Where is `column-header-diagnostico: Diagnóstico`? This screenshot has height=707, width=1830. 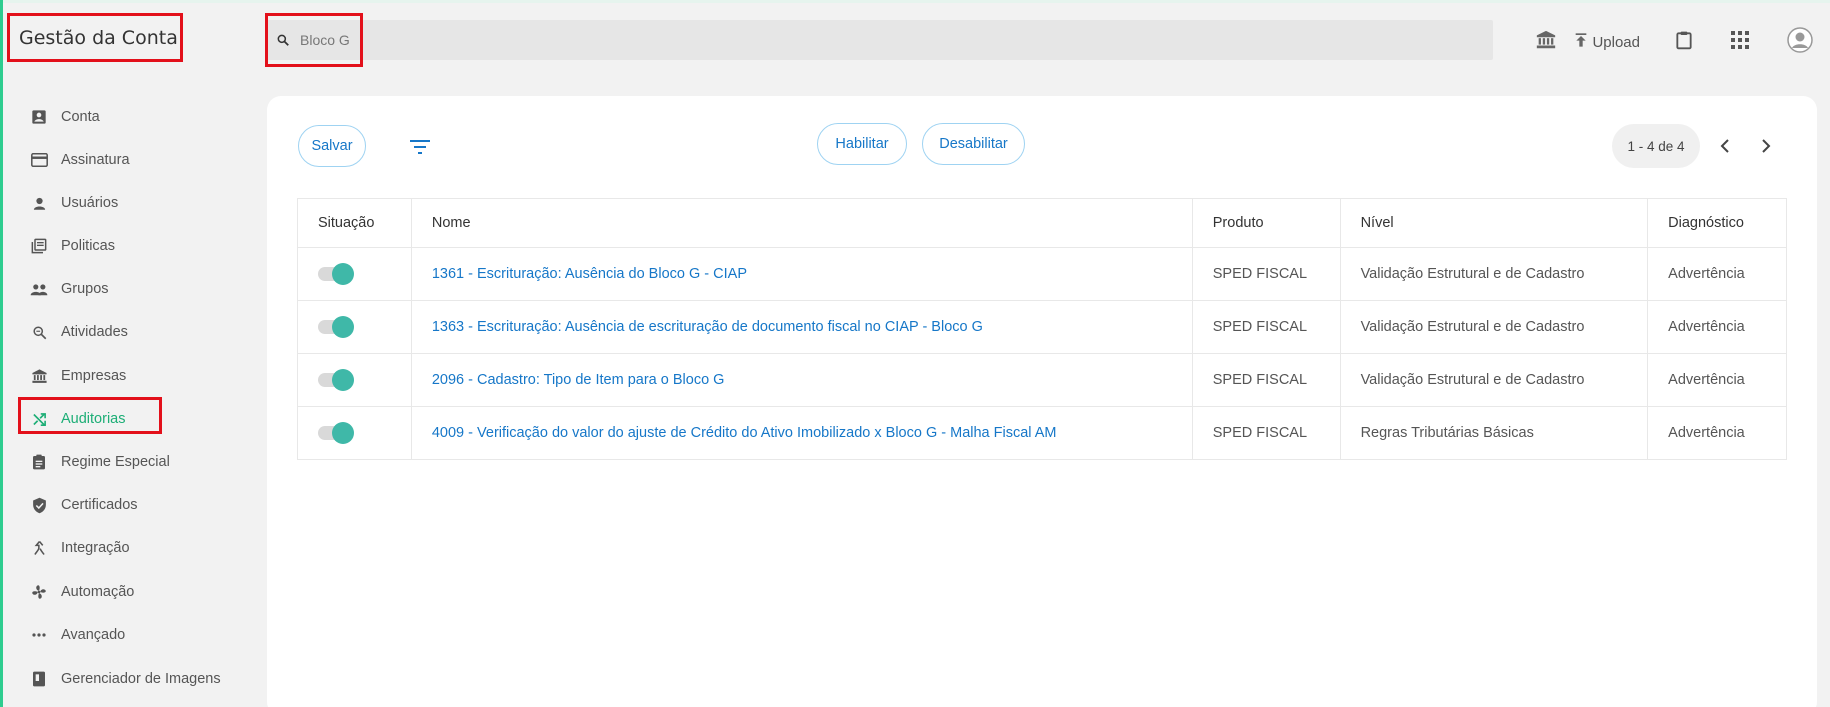 column-header-diagnostico: Diagnóstico is located at coordinates (1716, 223).